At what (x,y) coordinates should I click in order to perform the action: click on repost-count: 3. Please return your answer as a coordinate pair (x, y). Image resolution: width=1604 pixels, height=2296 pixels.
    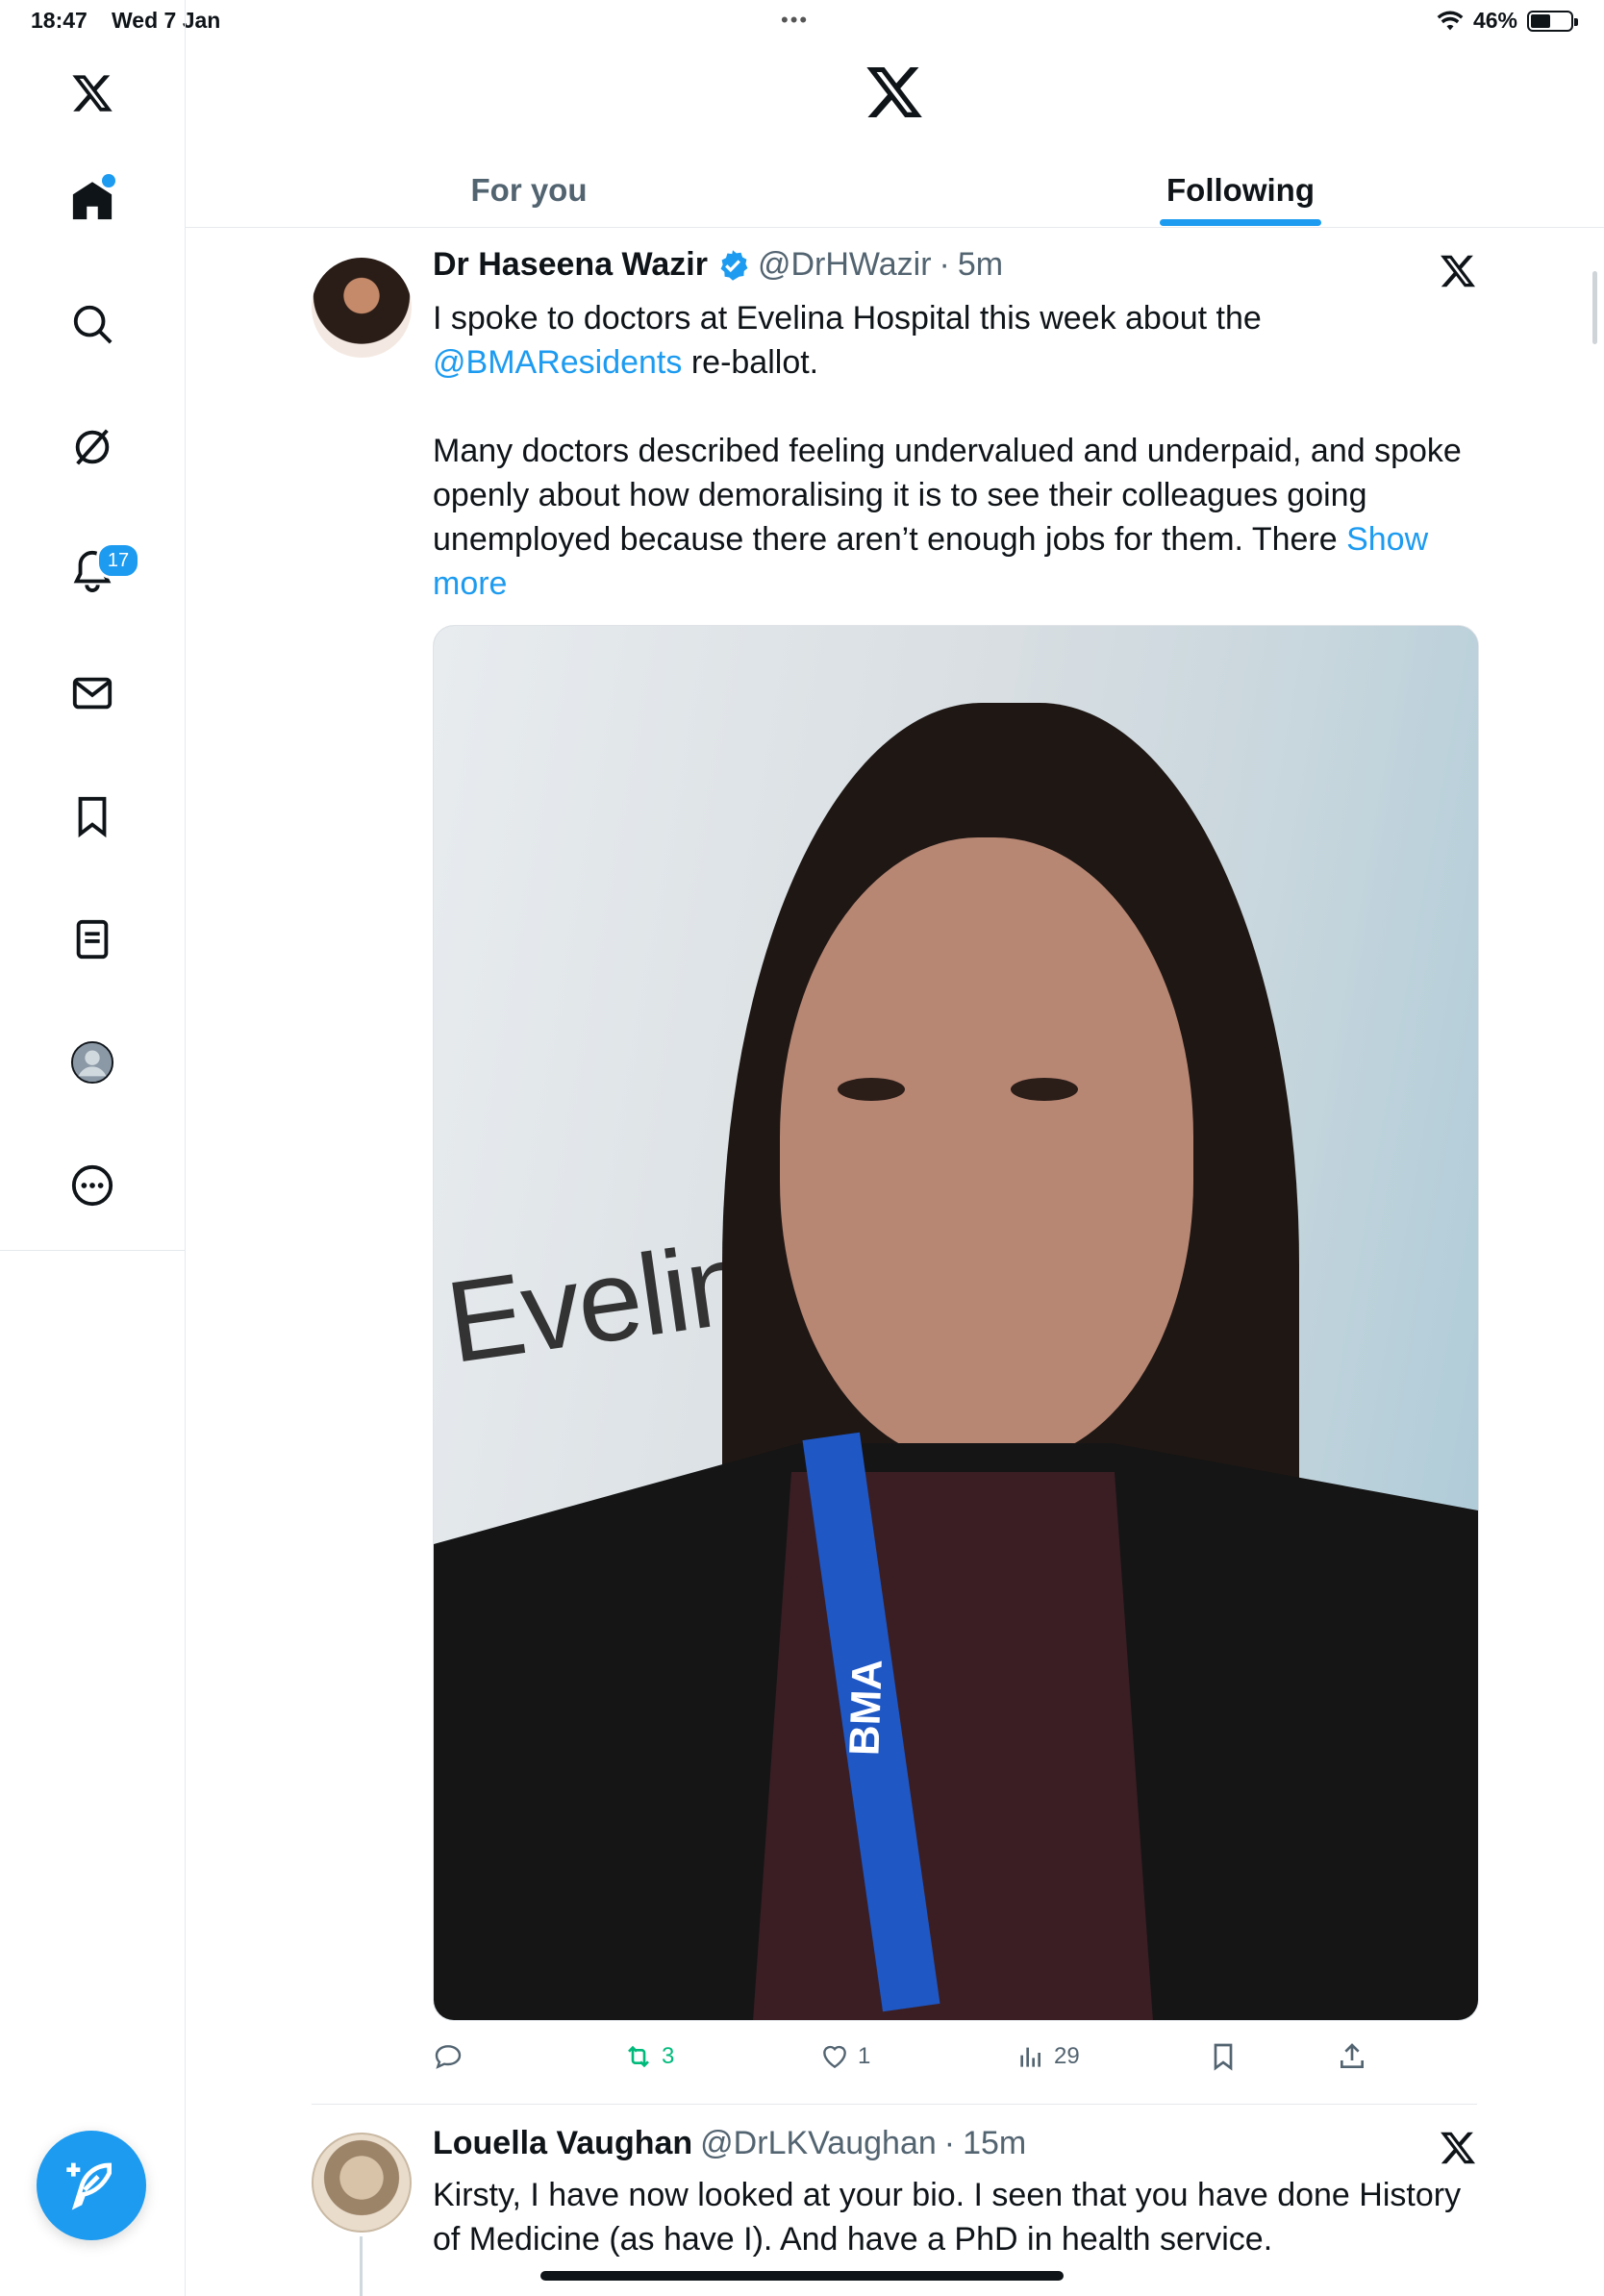
    Looking at the image, I should click on (668, 2056).